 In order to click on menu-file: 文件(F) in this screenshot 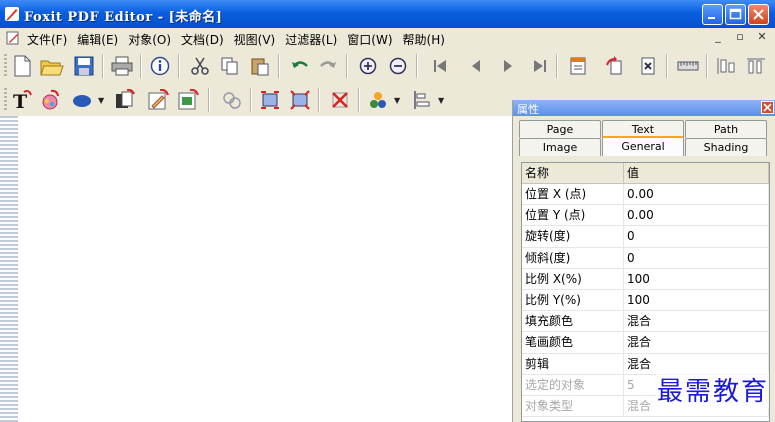, I will do `click(49, 39)`.